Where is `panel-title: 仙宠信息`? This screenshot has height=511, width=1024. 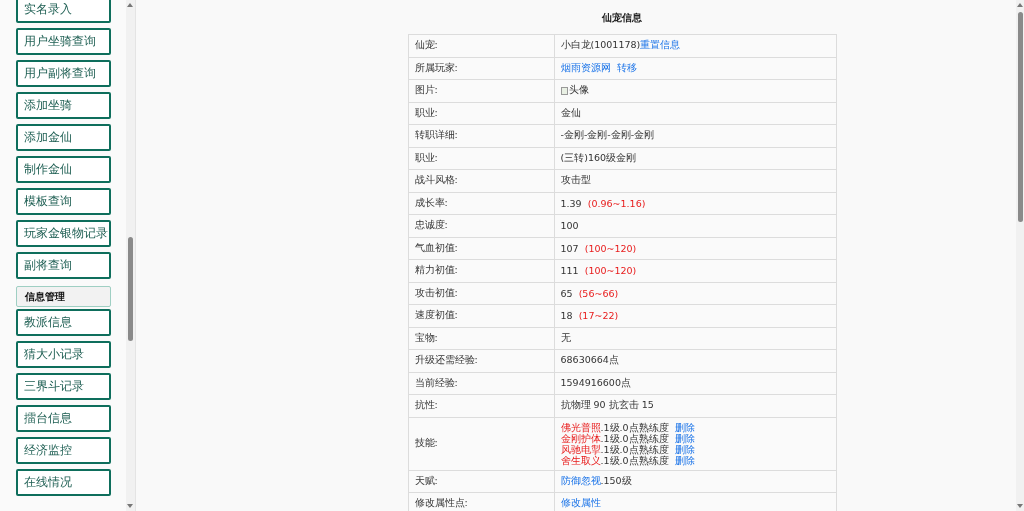
panel-title: 仙宠信息 is located at coordinates (622, 18).